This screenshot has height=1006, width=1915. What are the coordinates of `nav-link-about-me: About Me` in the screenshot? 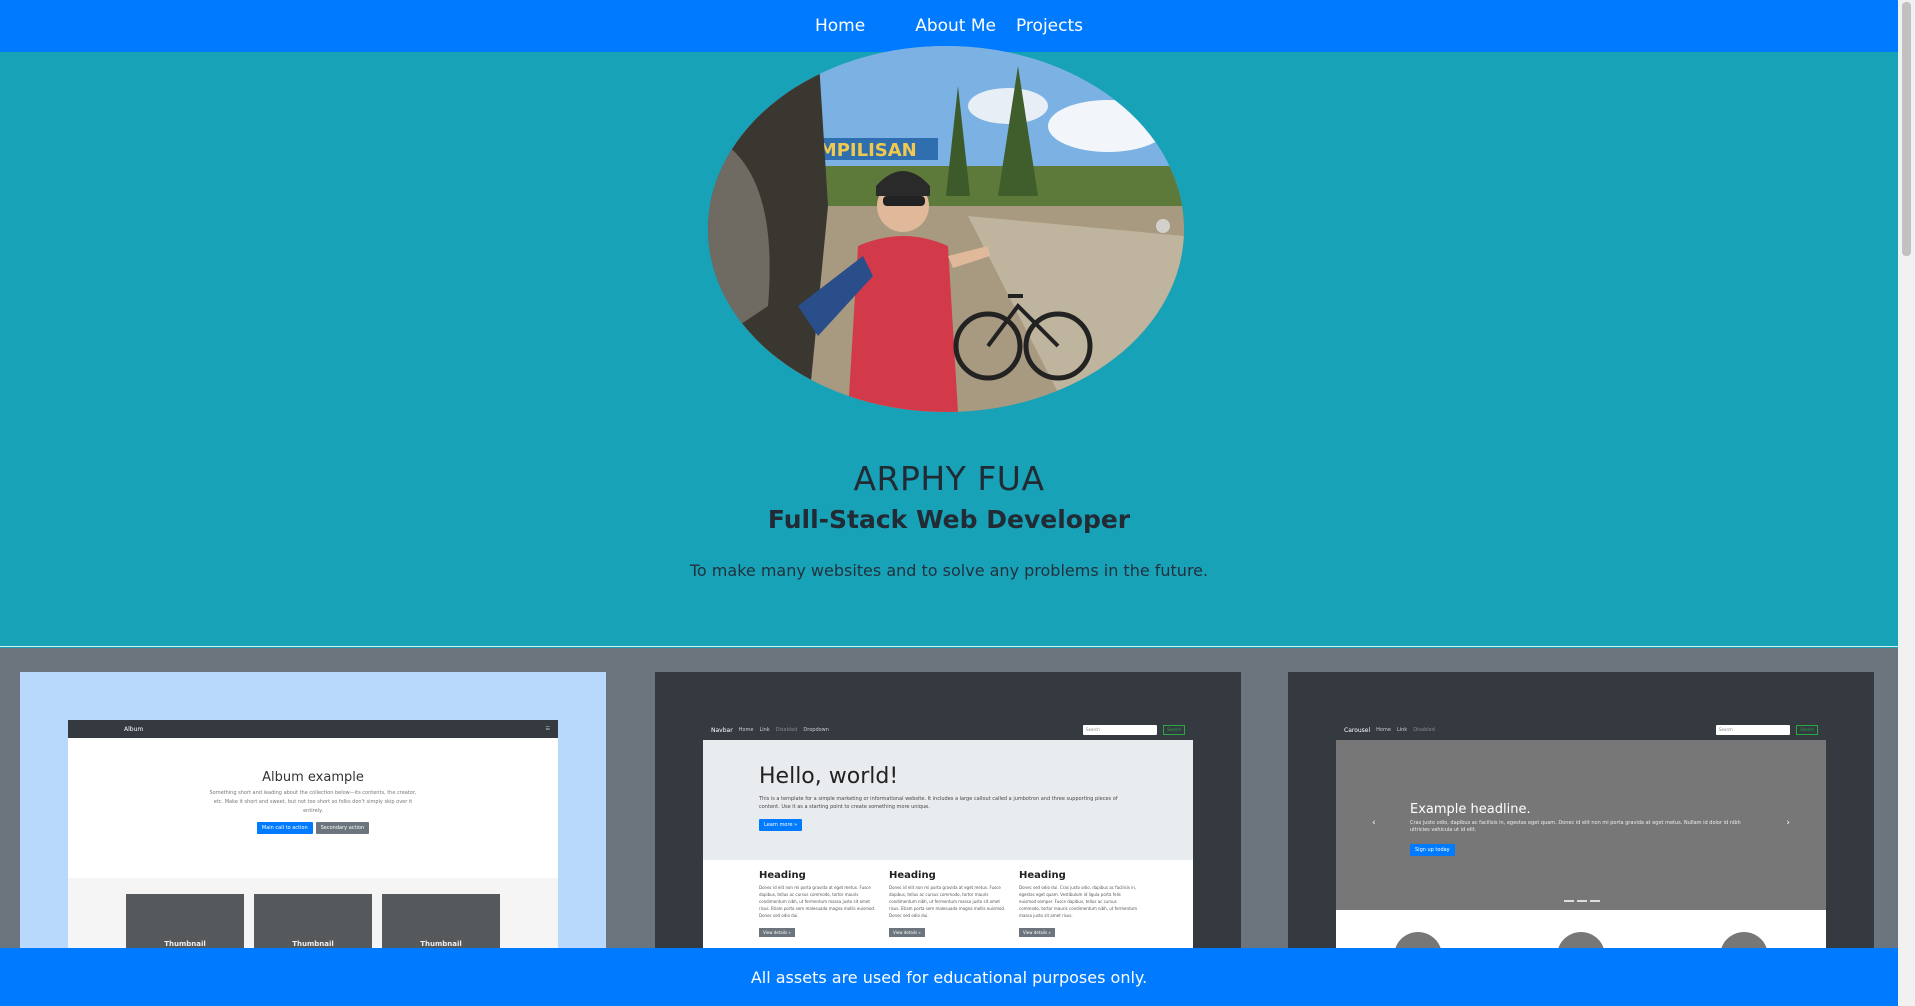 It's located at (955, 26).